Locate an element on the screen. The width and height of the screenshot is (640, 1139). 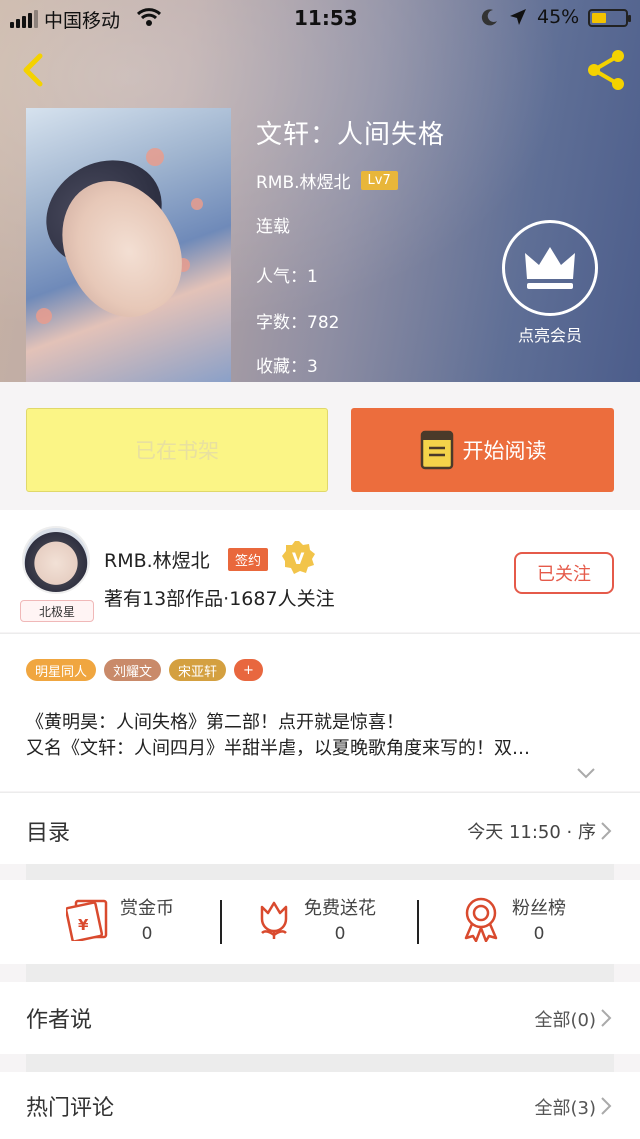
wifi-icon is located at coordinates (149, 17).